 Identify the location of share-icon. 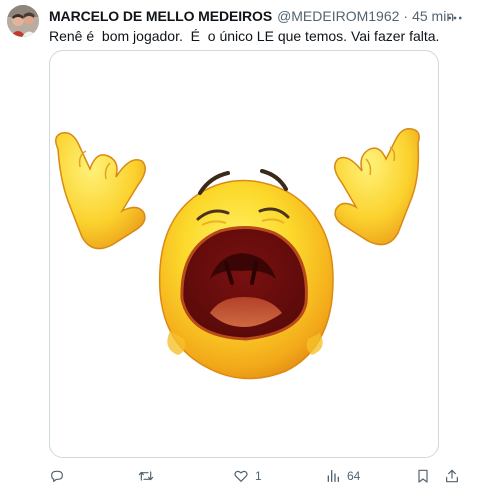
(452, 476).